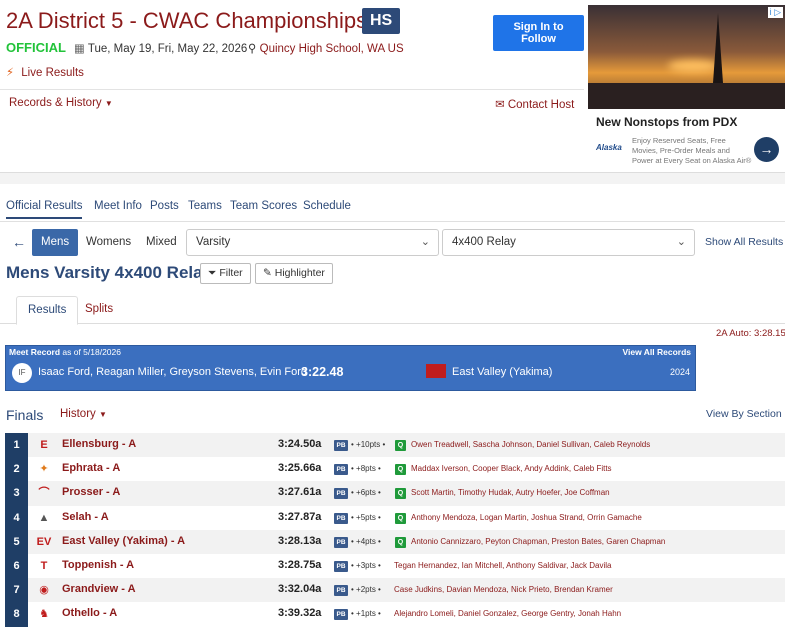 The width and height of the screenshot is (785, 629). I want to click on event-select-value: 4x400 Relay, so click(484, 242).